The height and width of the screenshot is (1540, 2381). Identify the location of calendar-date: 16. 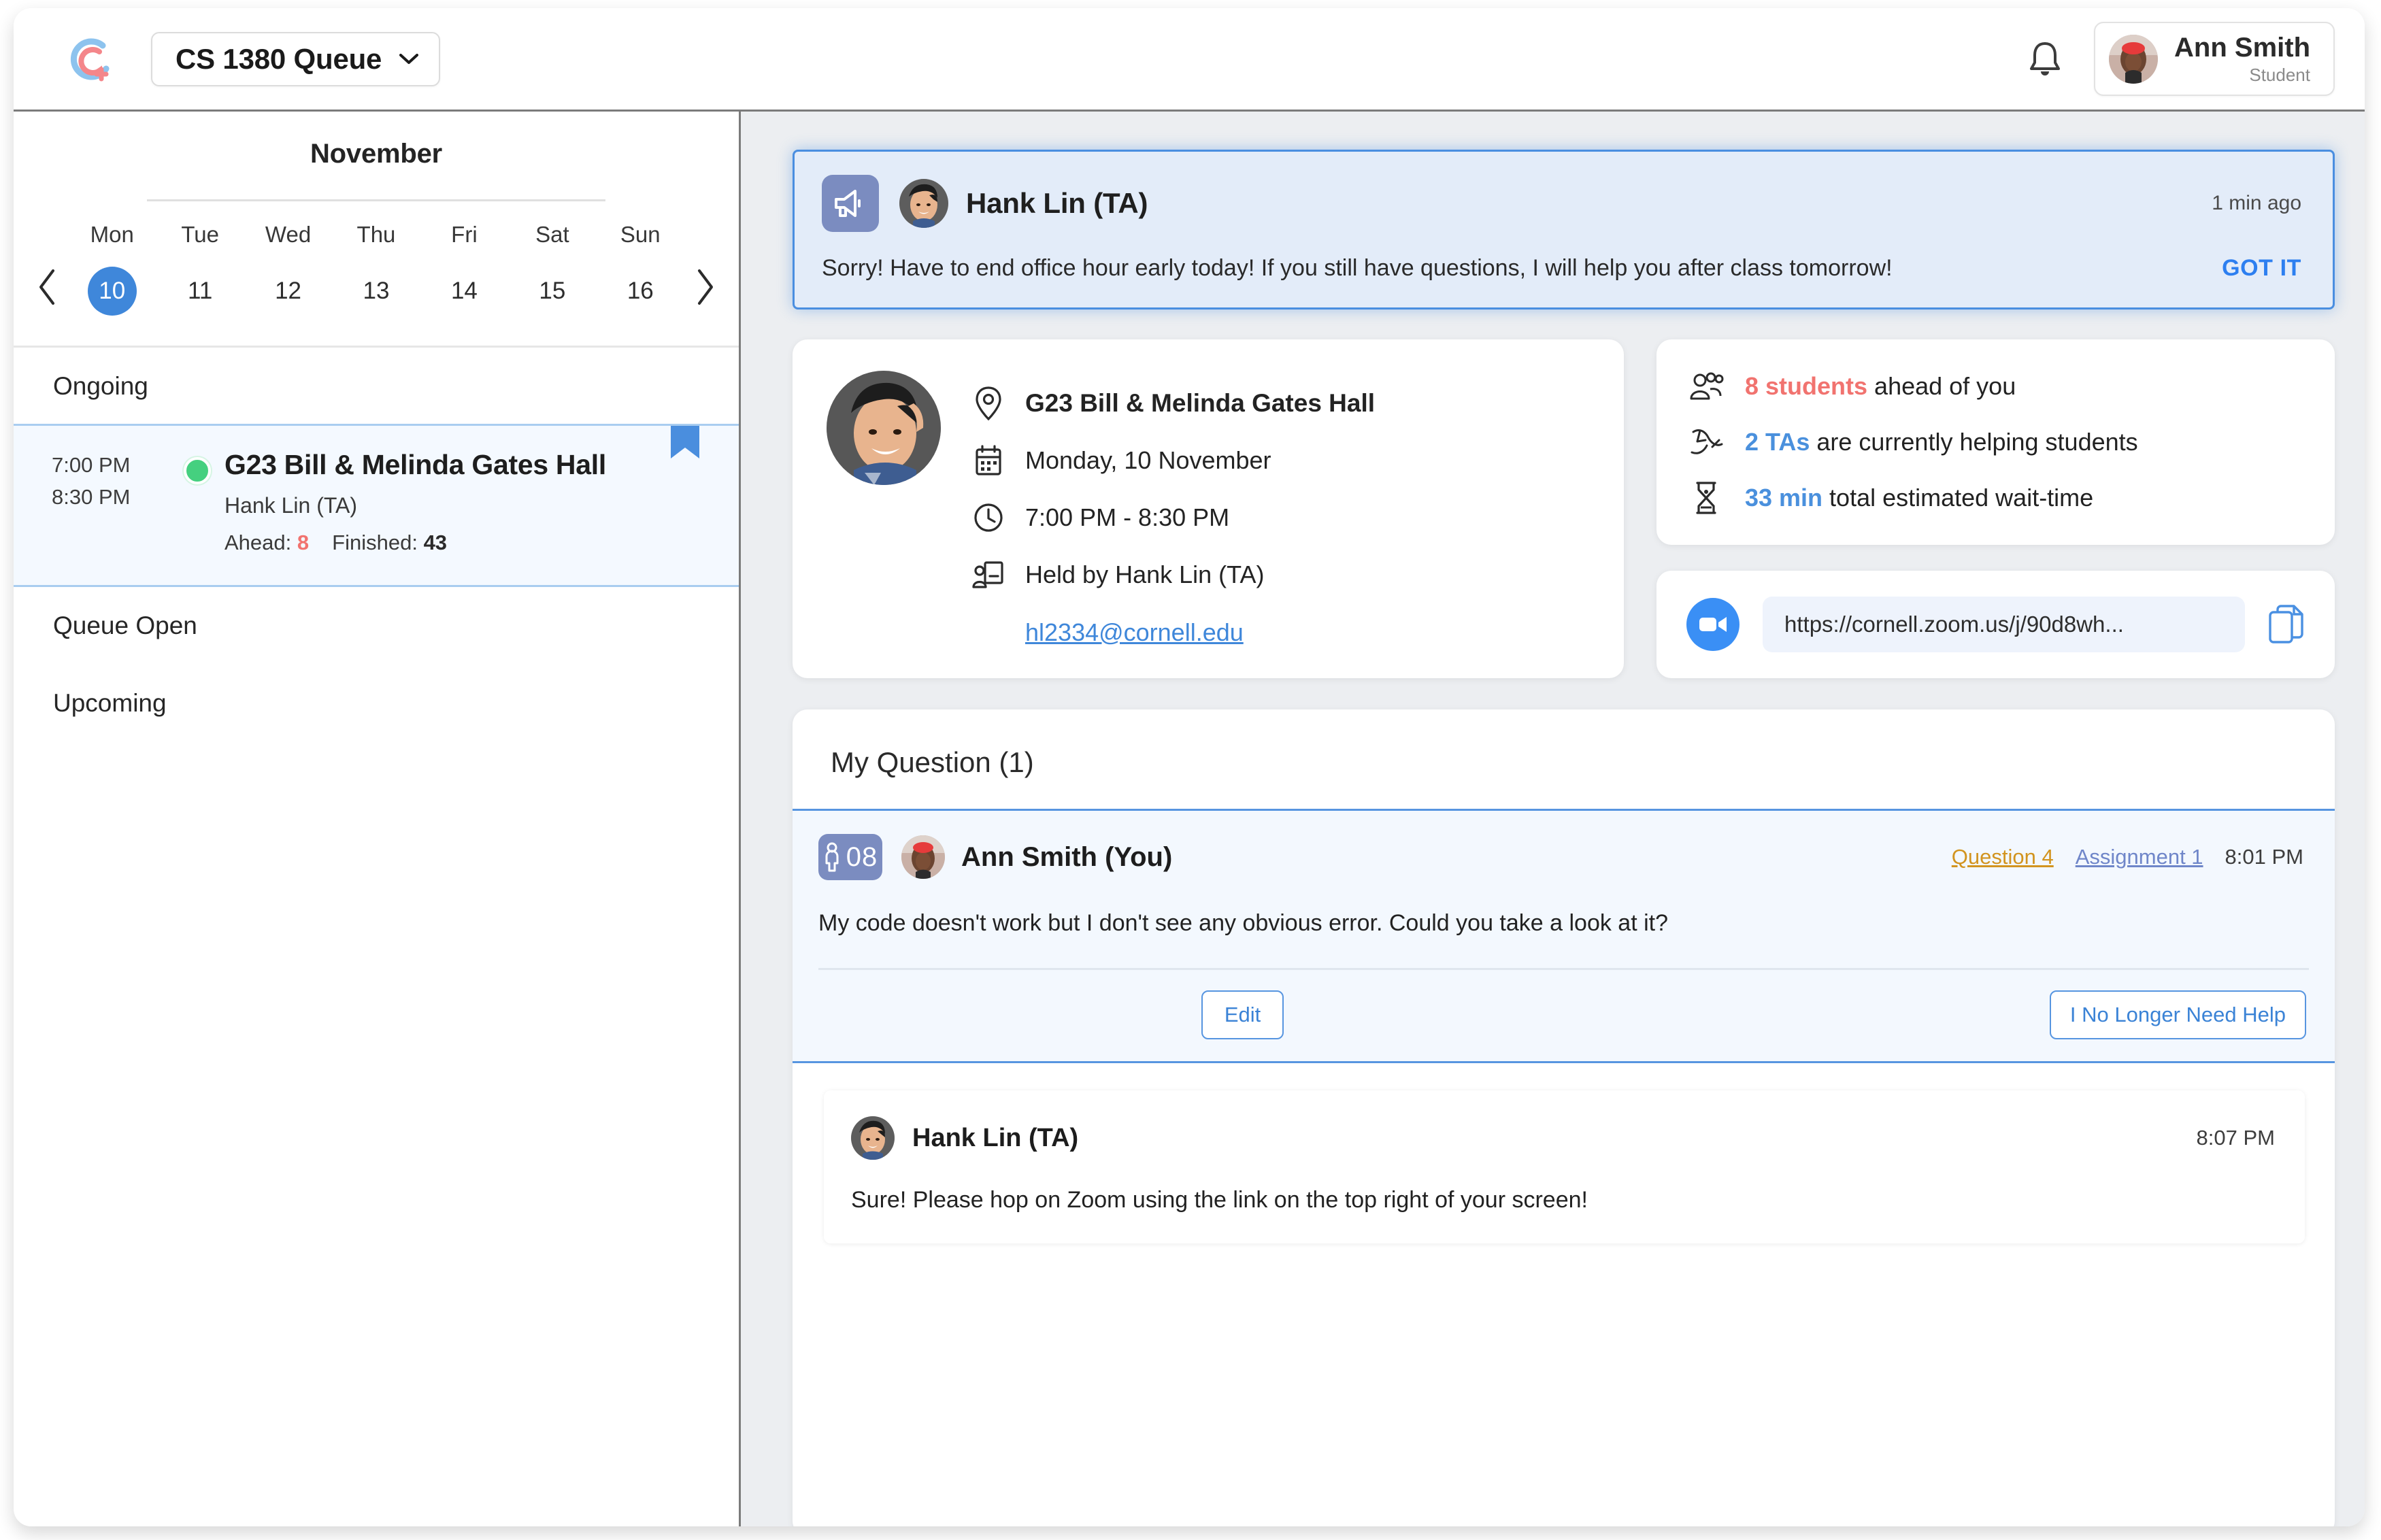
(640, 291).